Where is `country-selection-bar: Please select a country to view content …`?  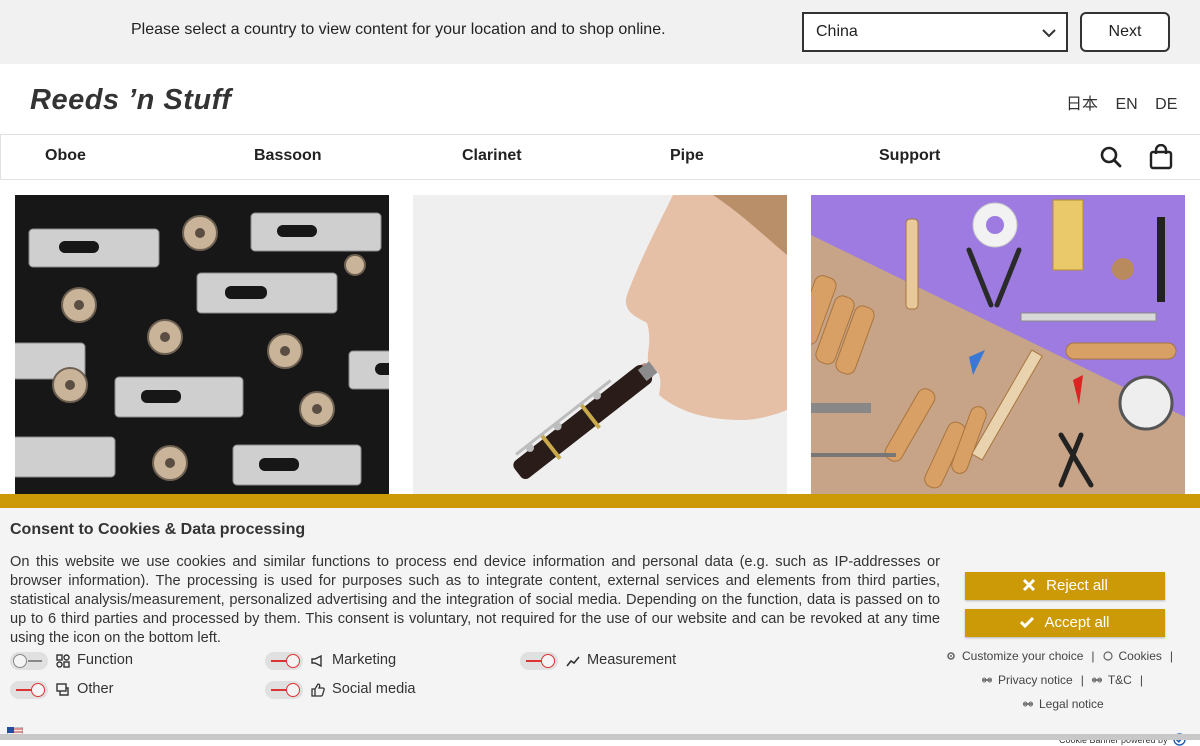
country-selection-bar: Please select a country to view content … is located at coordinates (600, 32).